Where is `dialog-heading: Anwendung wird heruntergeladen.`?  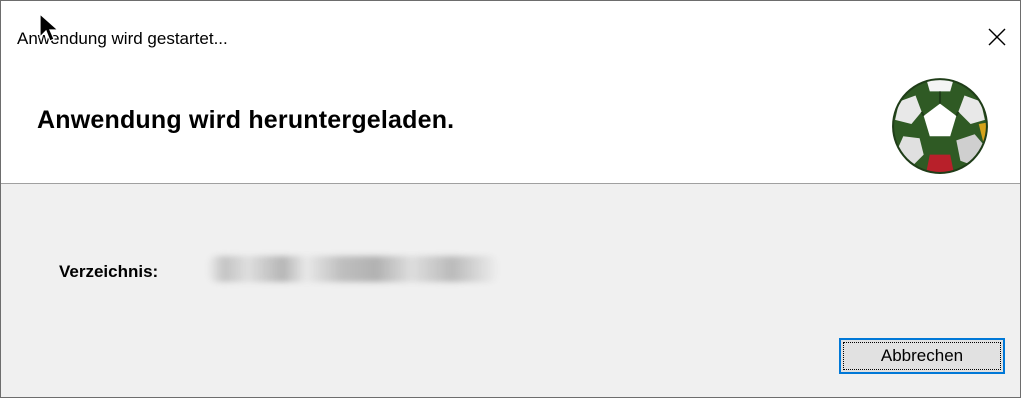 dialog-heading: Anwendung wird heruntergeladen. is located at coordinates (246, 120).